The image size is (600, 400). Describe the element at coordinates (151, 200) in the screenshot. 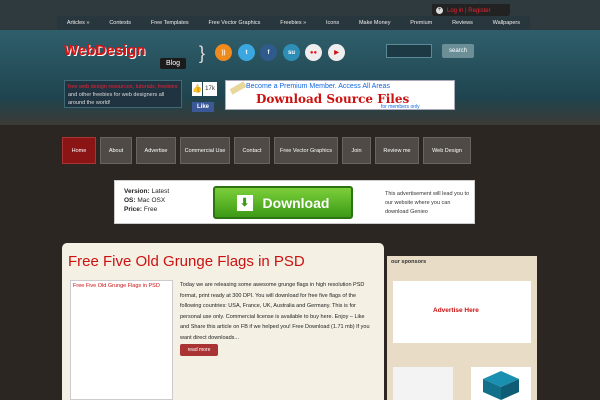

I see `os-value: Mac OSX` at that location.